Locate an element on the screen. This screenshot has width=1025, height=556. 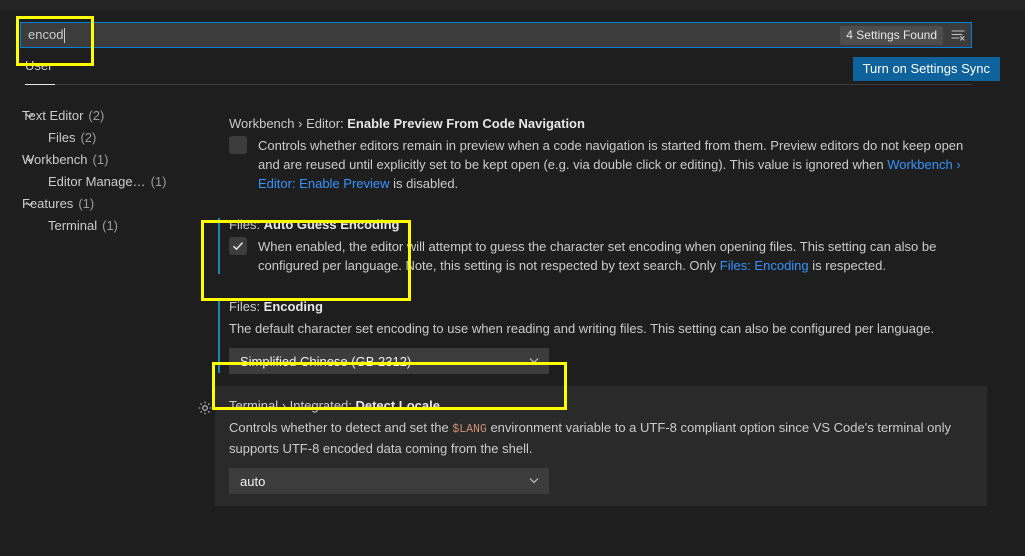
setting-select: auto is located at coordinates (389, 481).